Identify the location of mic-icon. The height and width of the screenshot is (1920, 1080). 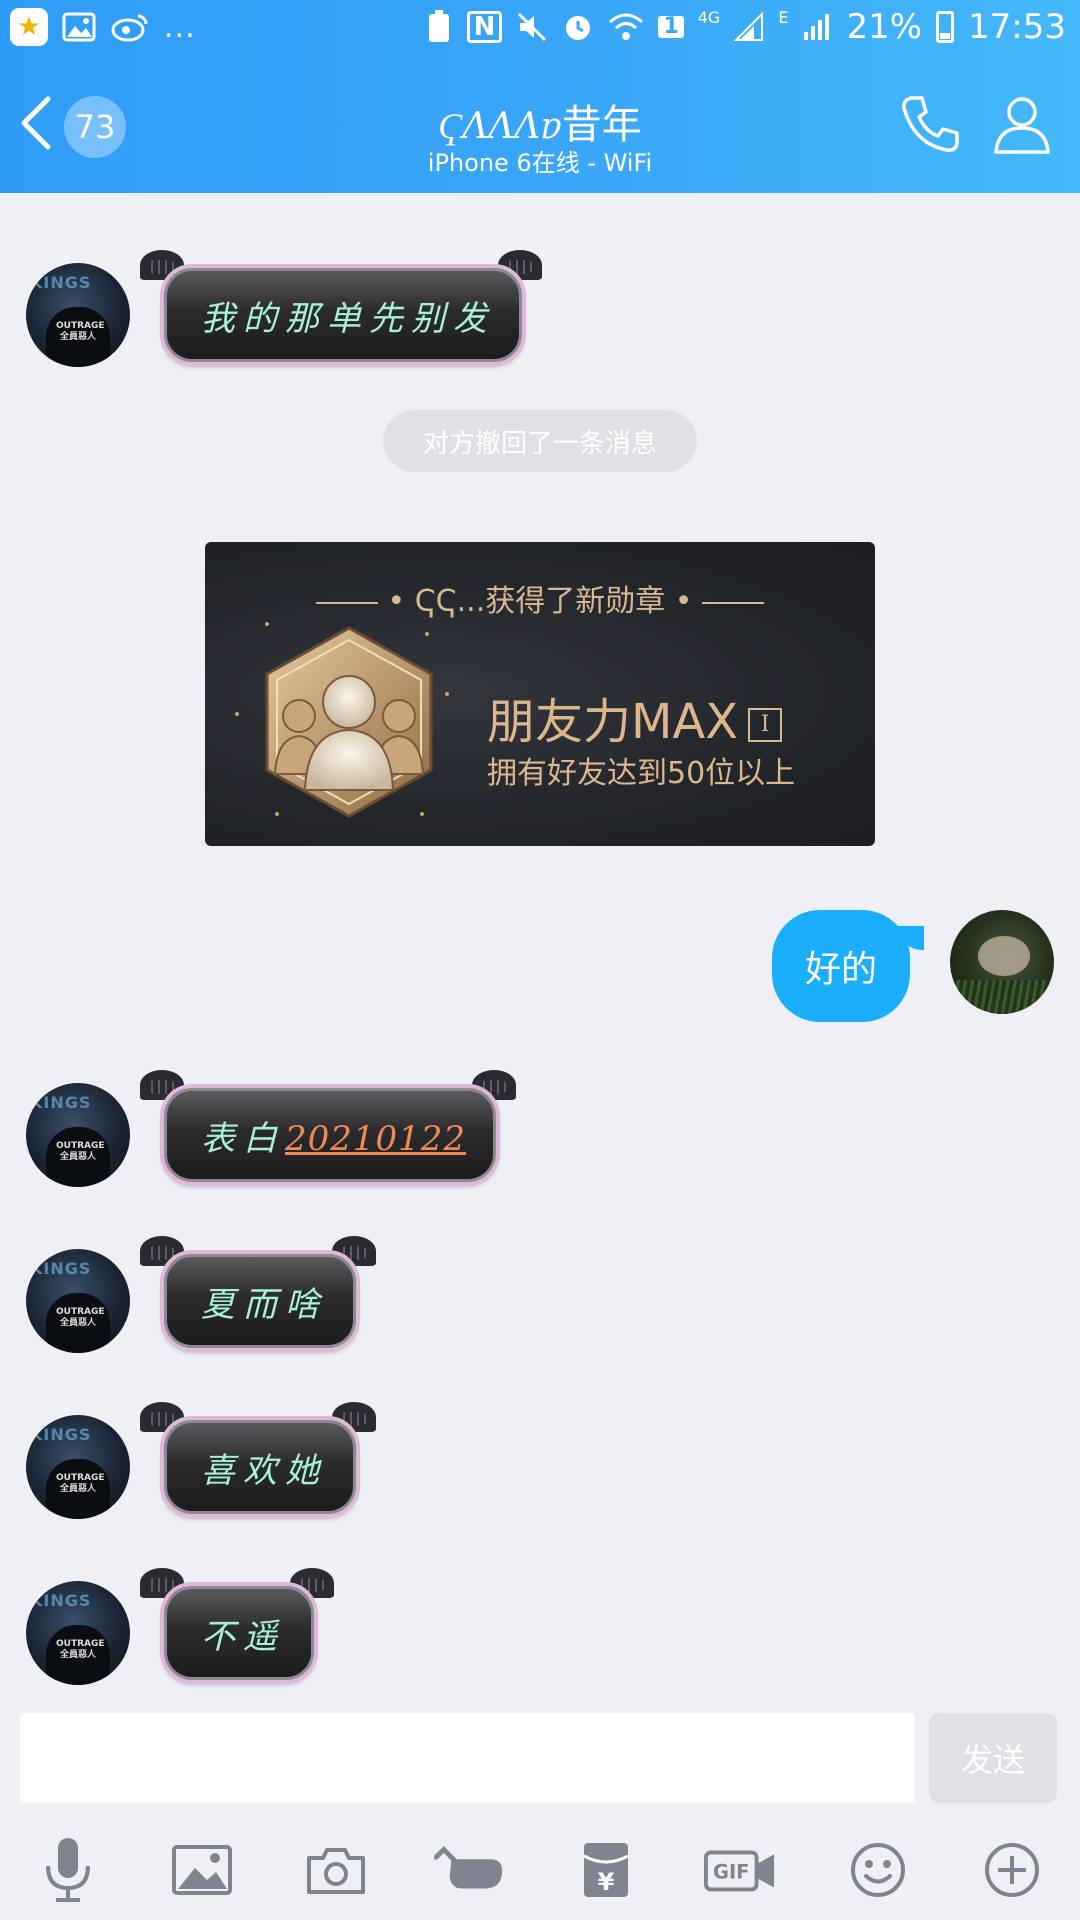
(68, 1870).